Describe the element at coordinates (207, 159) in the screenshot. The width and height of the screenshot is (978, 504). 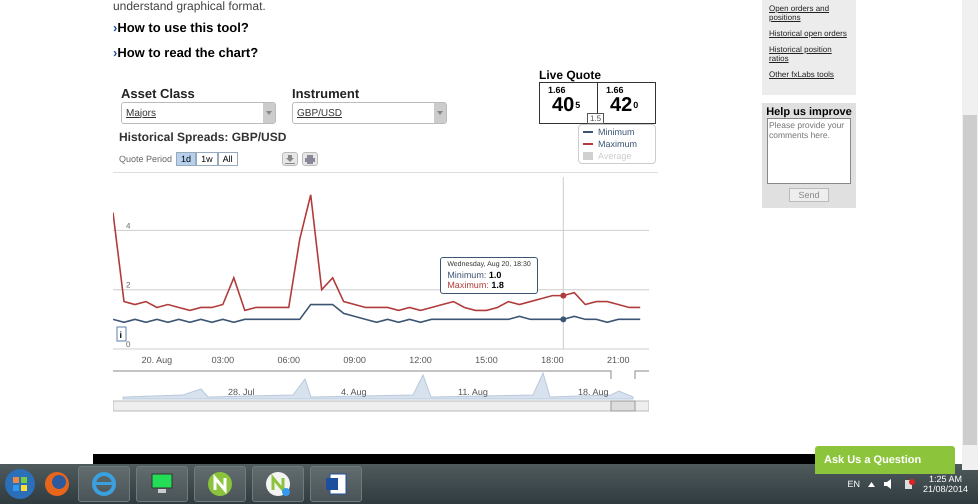
I see `period-tab: 1w` at that location.